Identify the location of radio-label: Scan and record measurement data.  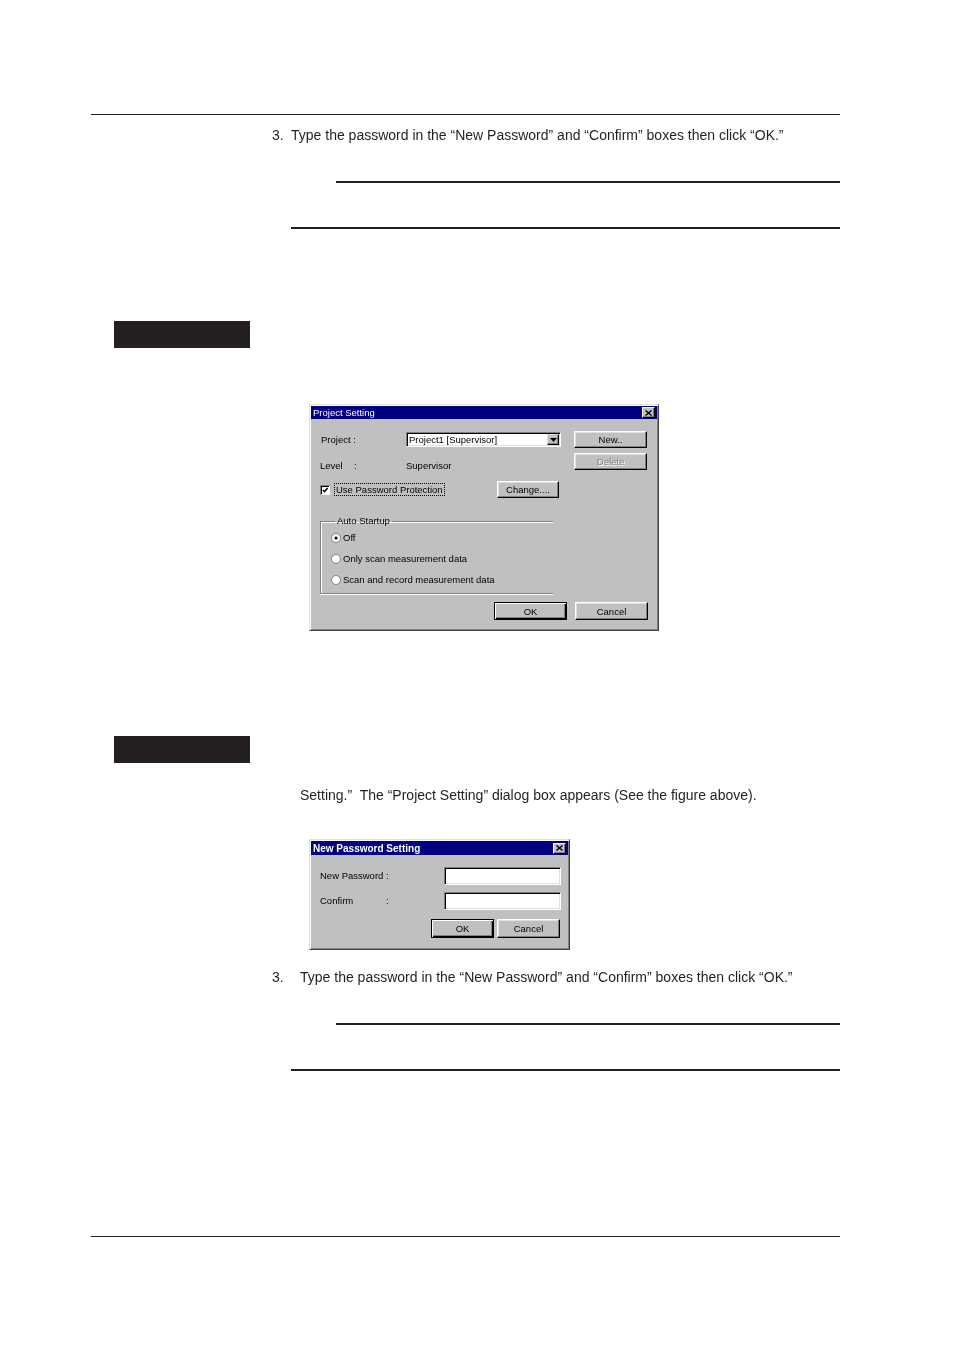
(419, 579).